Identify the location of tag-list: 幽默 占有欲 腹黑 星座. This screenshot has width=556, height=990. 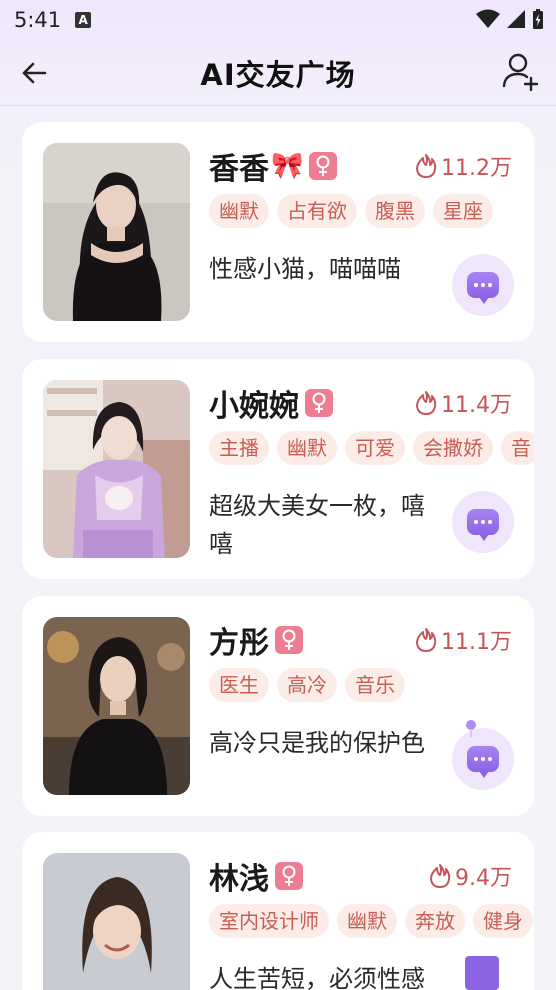
(371, 212).